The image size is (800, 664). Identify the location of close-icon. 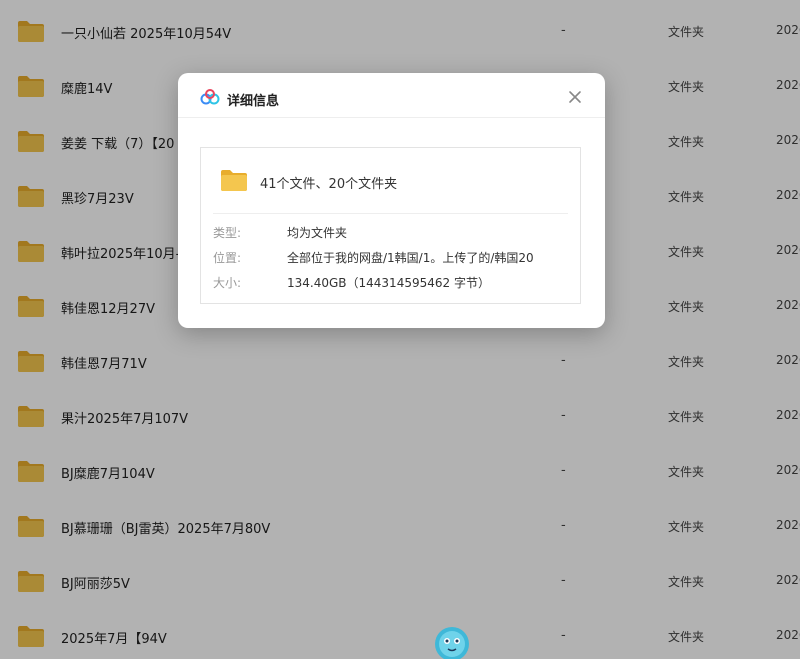
(575, 97).